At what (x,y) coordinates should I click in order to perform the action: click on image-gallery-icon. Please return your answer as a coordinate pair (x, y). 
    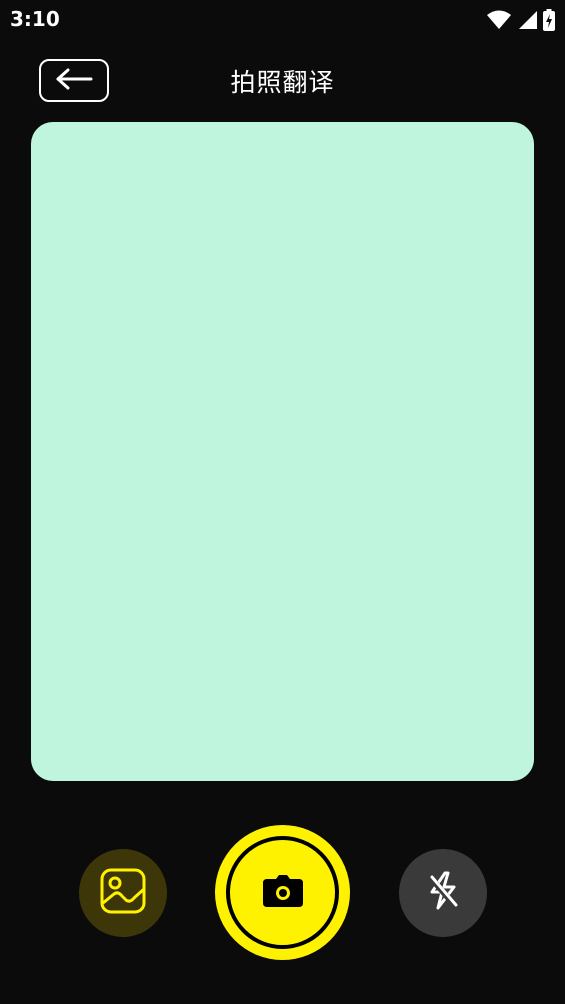
    Looking at the image, I should click on (123, 893).